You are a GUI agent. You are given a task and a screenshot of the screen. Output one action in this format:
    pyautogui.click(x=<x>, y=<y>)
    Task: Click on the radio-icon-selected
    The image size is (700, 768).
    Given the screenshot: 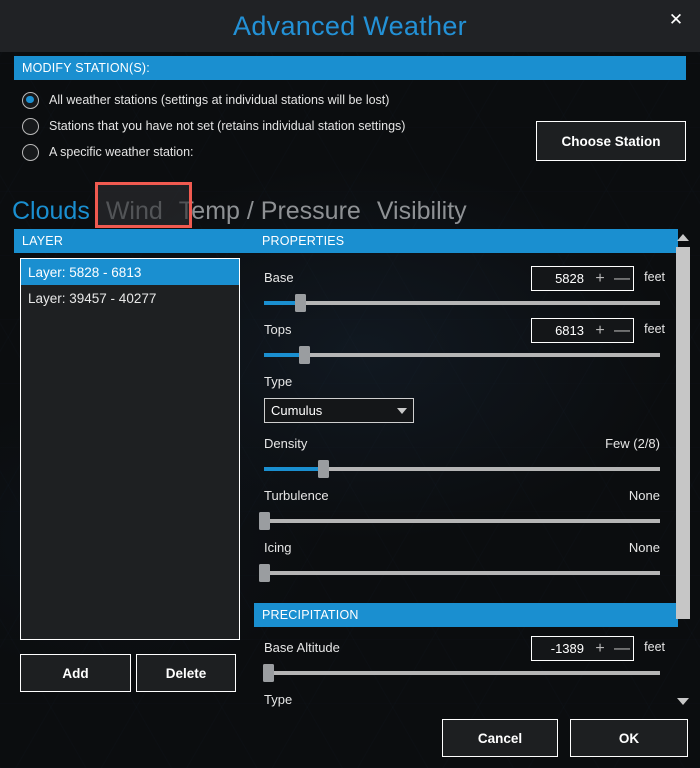 What is the action you would take?
    pyautogui.click(x=30, y=100)
    